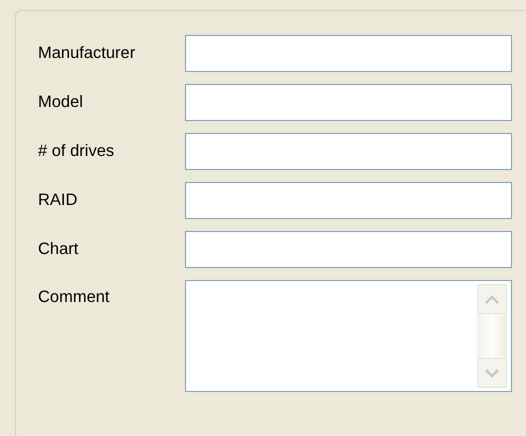 The width and height of the screenshot is (526, 436). What do you see at coordinates (59, 249) in the screenshot?
I see `field-label: Chart` at bounding box center [59, 249].